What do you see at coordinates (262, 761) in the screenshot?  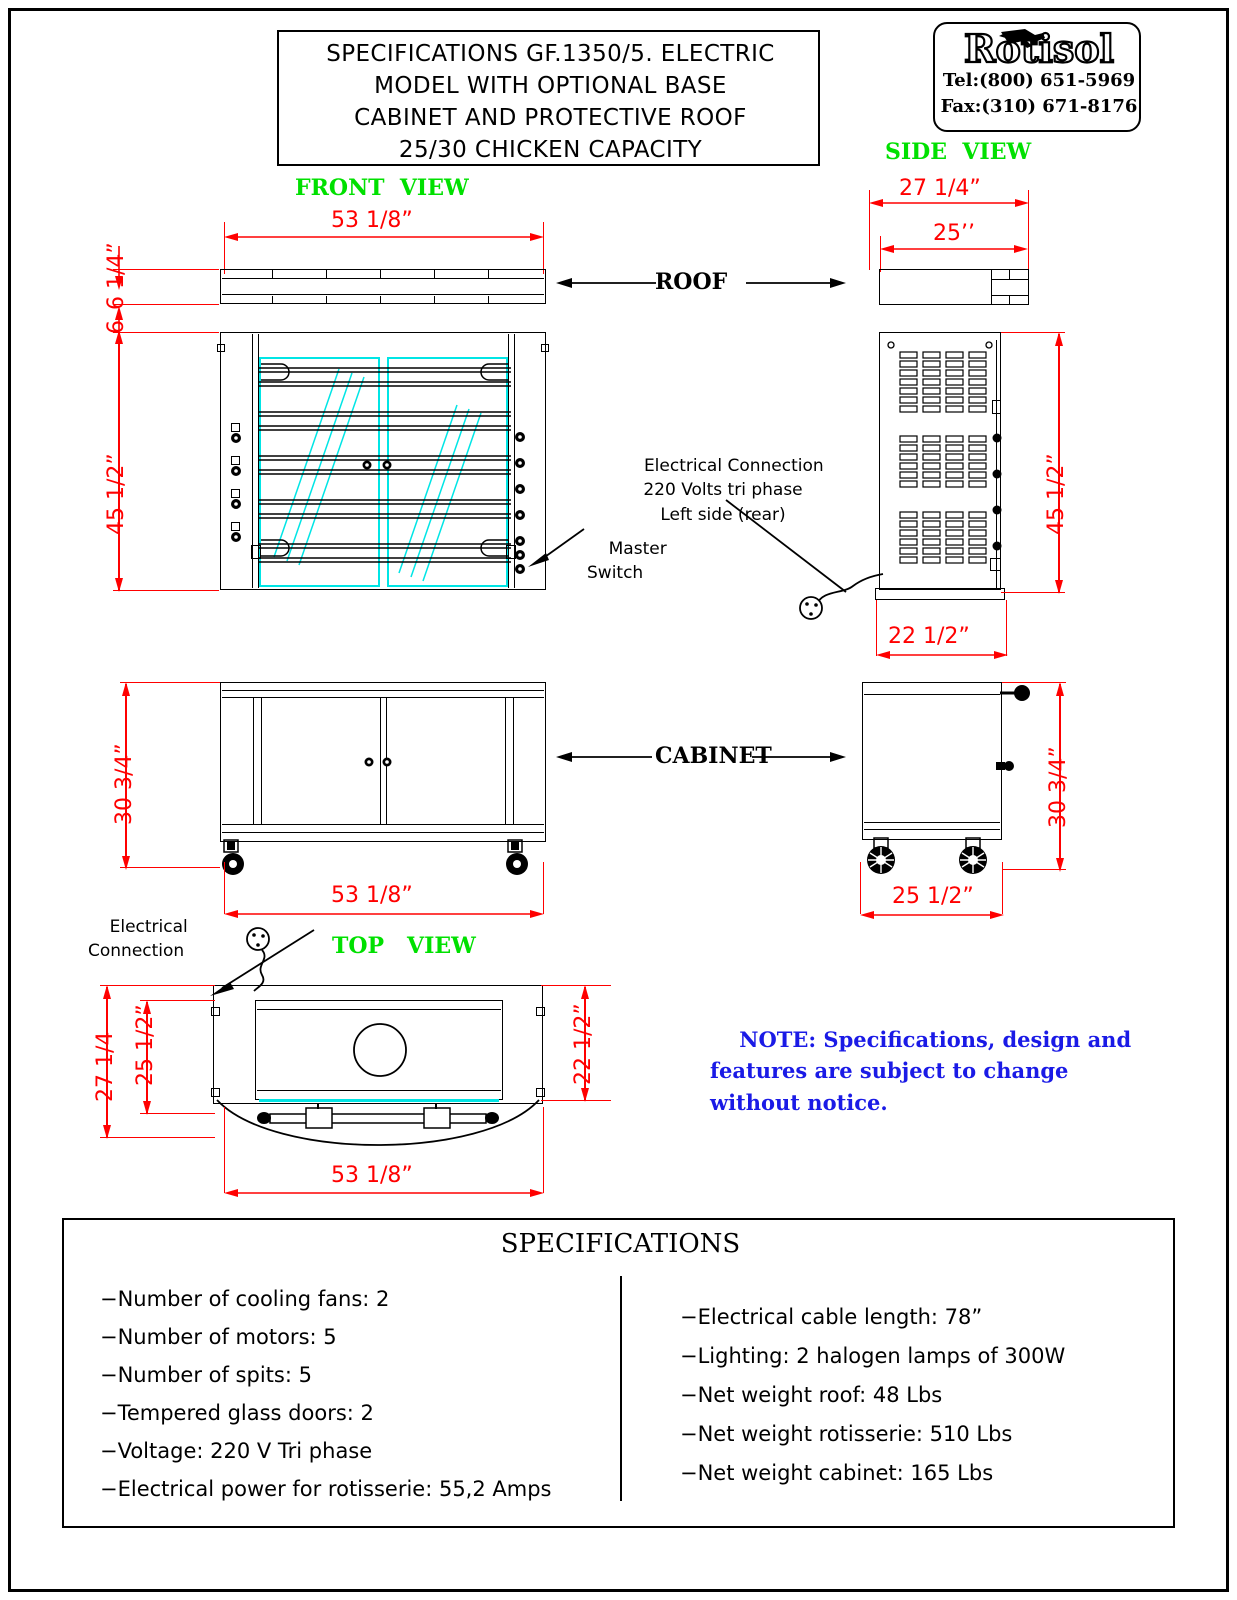 I see `cabinet-door-left-edge2` at bounding box center [262, 761].